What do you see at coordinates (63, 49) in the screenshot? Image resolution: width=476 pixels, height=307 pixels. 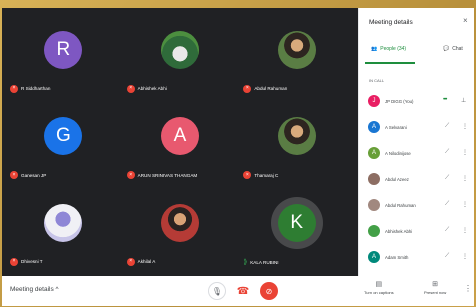 I see `avatar: R` at bounding box center [63, 49].